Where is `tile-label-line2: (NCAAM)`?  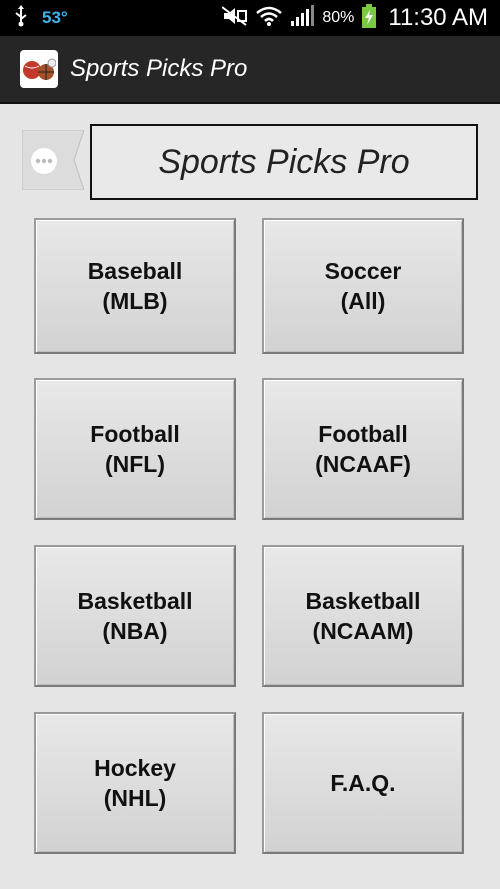
tile-label-line2: (NCAAM) is located at coordinates (363, 631).